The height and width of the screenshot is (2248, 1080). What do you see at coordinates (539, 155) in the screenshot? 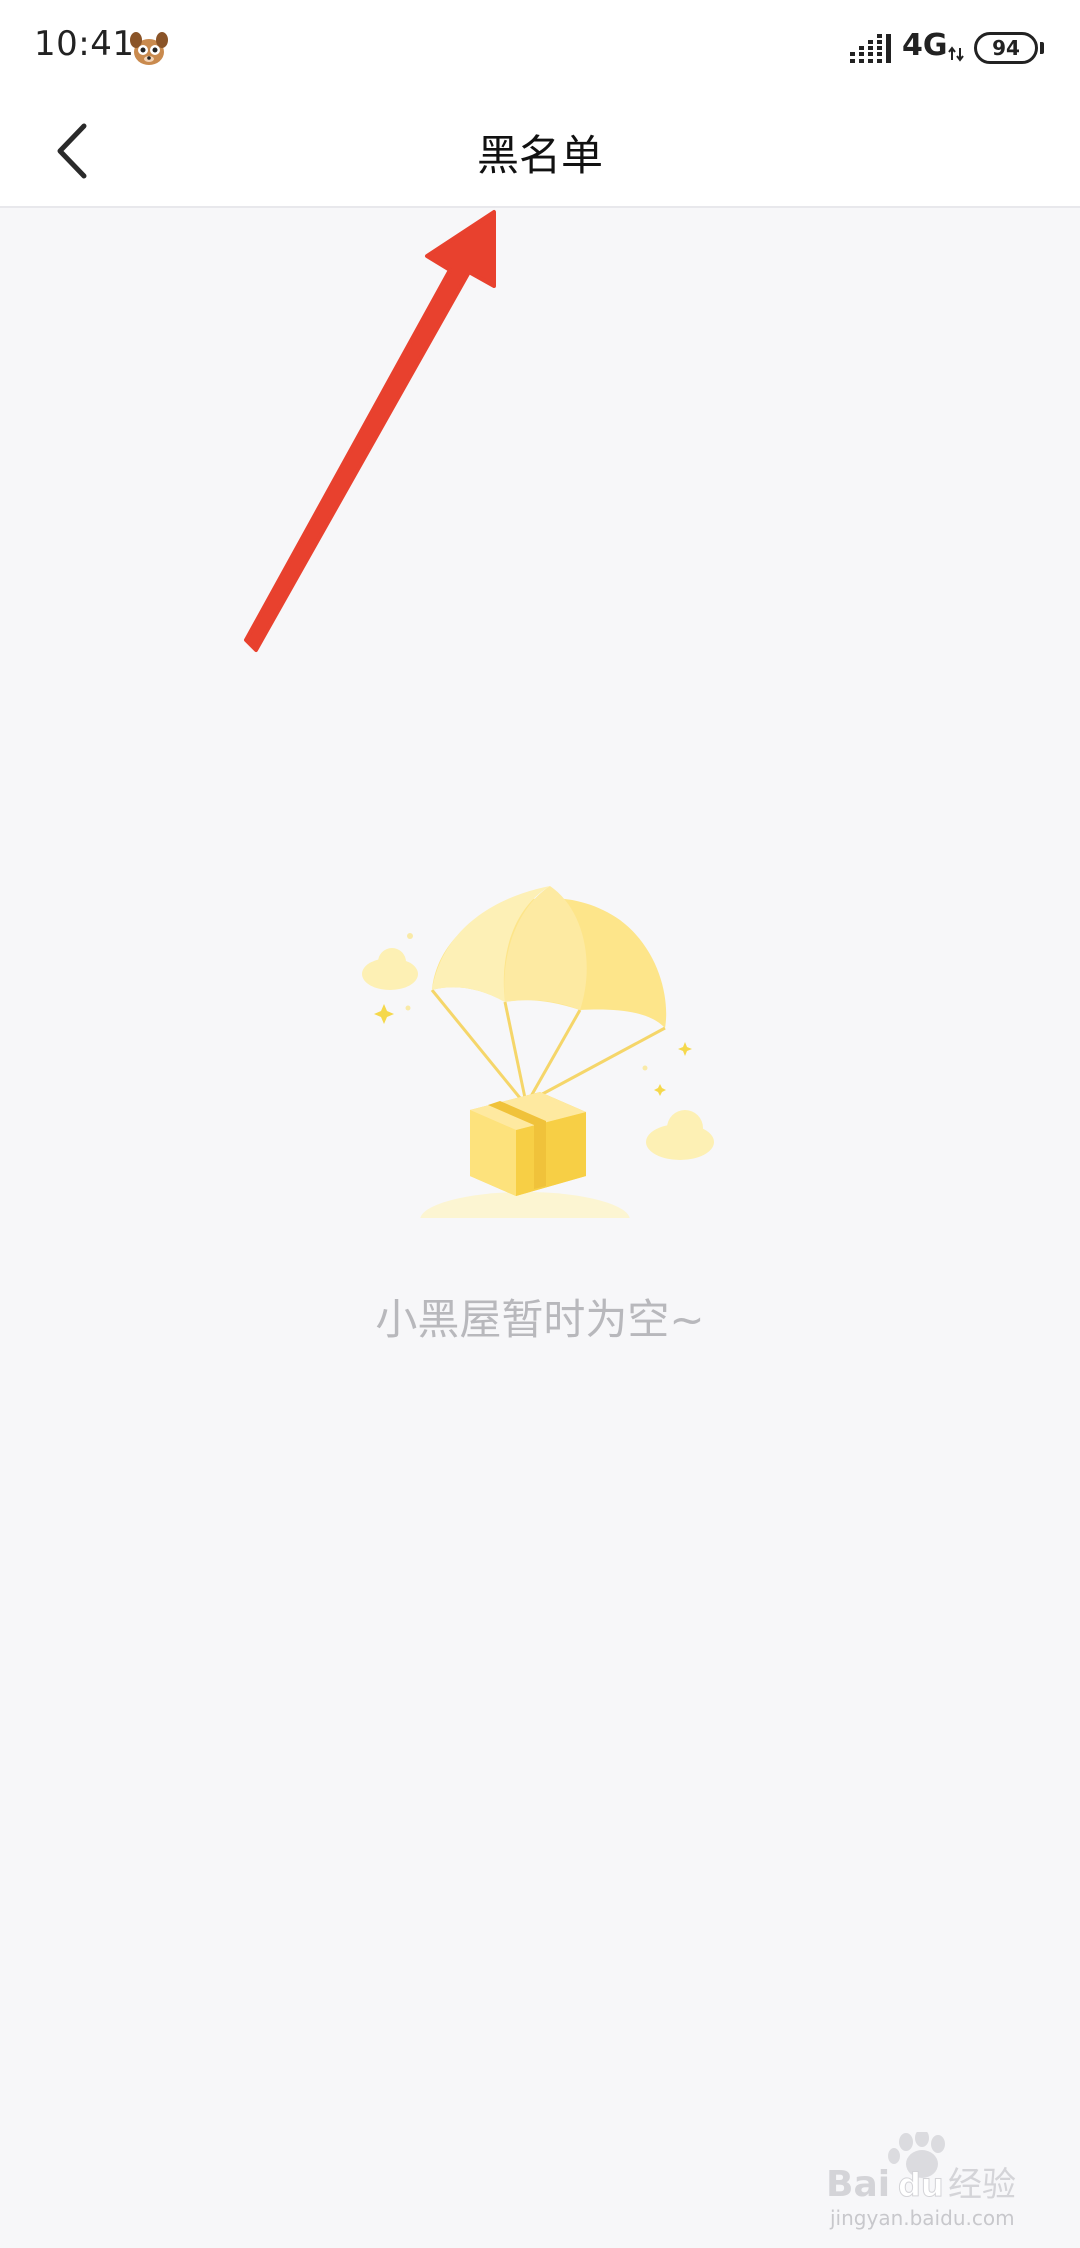
I see `page-title: 黑名单` at bounding box center [539, 155].